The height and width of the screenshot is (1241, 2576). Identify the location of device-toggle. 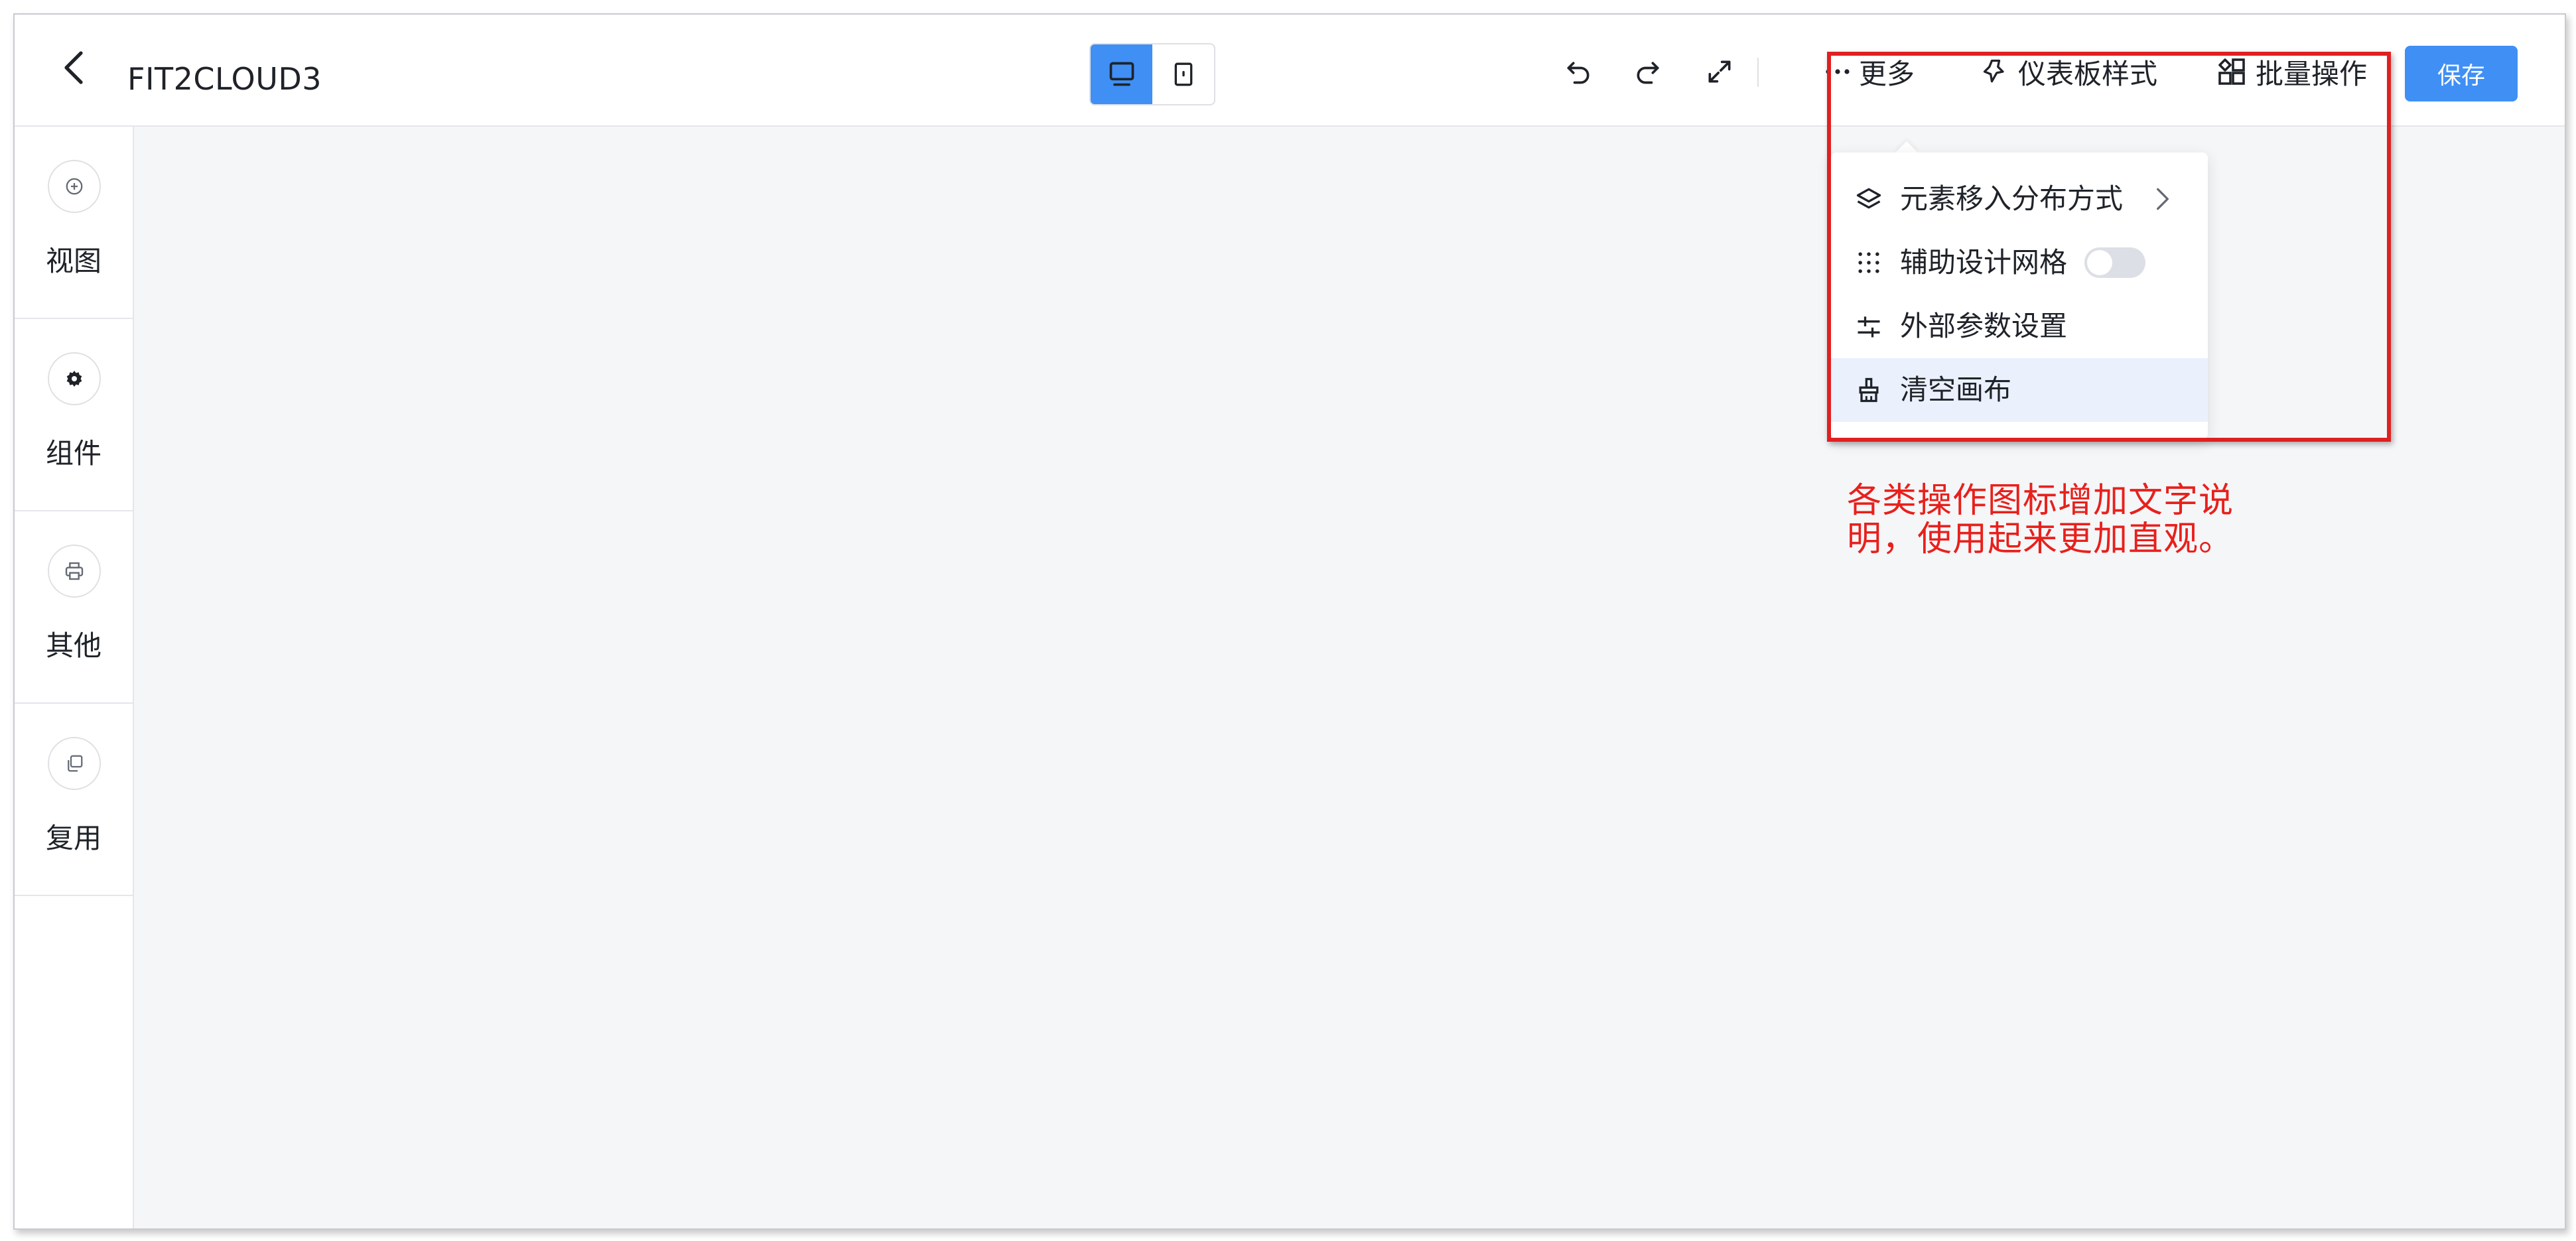
(1152, 74).